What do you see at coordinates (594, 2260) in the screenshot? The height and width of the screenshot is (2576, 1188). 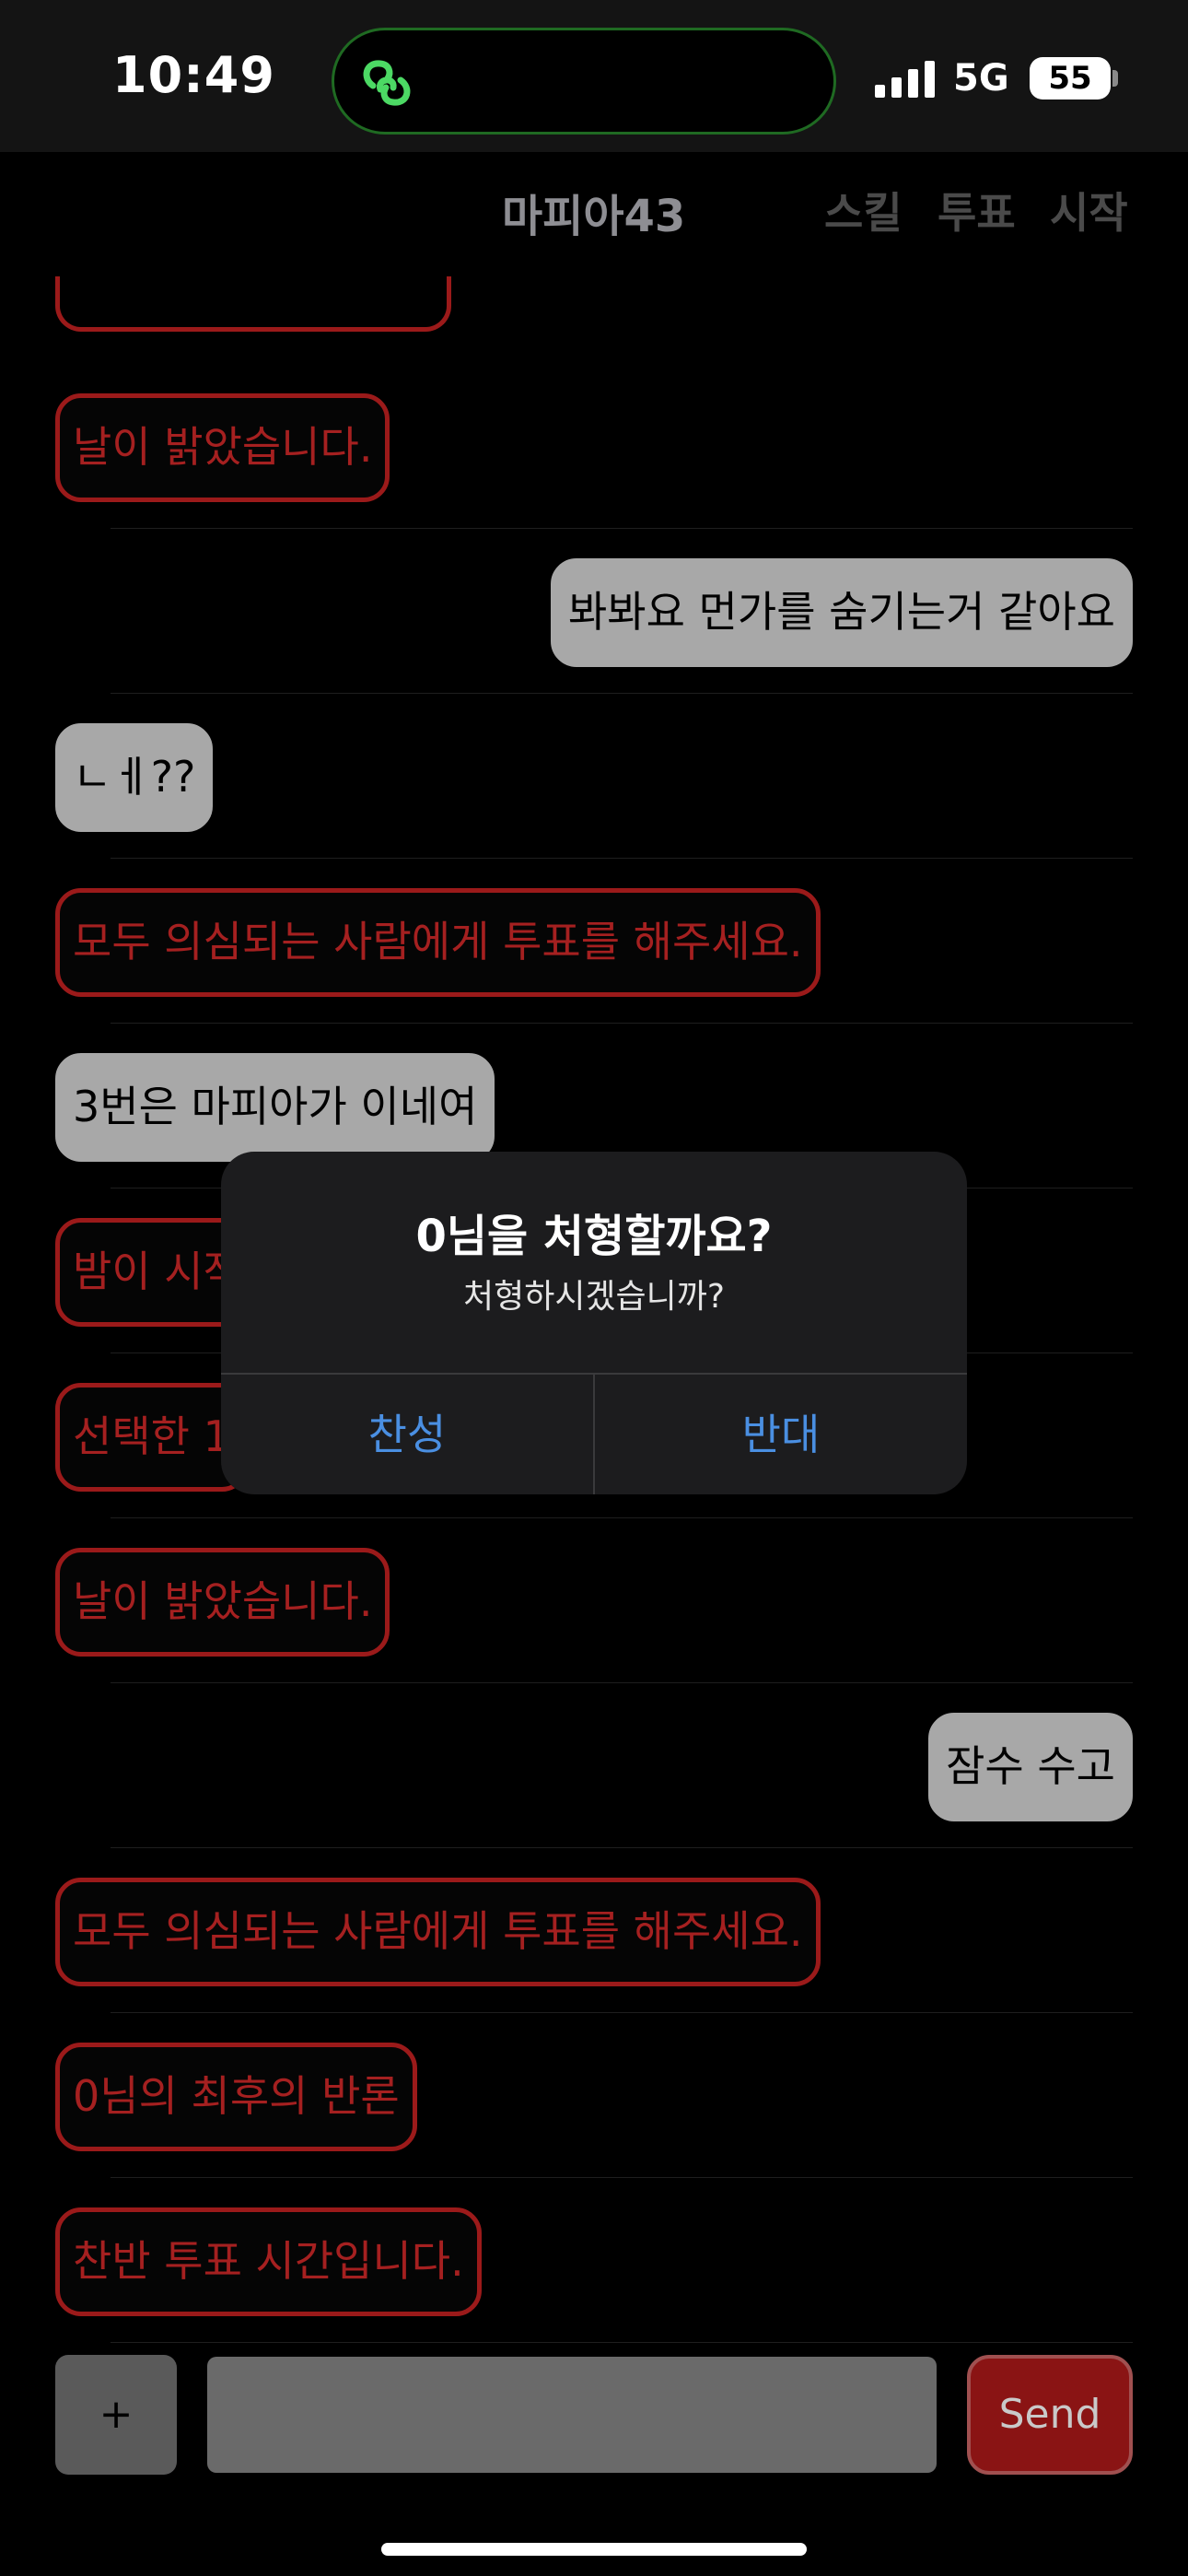 I see `message-row: 찬반 투표 시간입니다.` at bounding box center [594, 2260].